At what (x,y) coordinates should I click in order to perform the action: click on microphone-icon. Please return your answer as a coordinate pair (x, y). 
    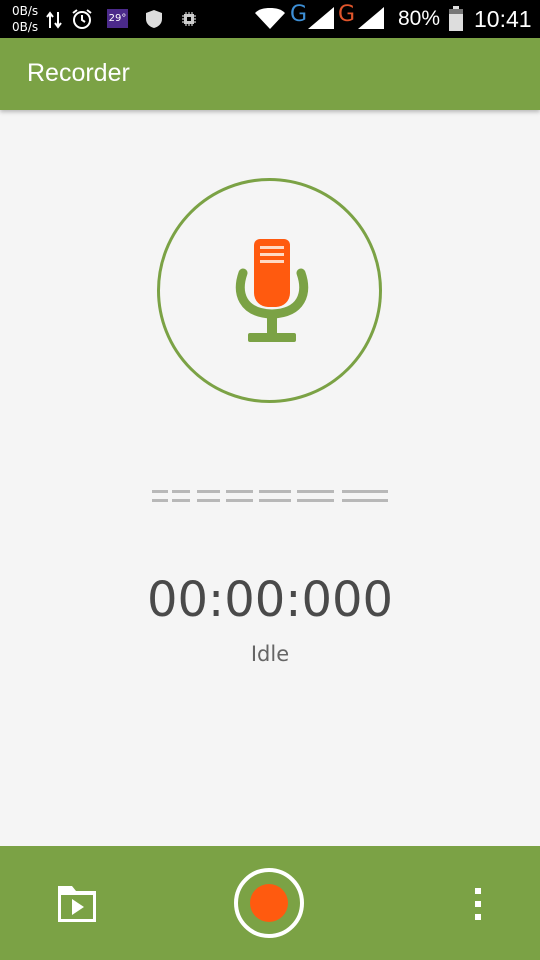
    Looking at the image, I should click on (272, 290).